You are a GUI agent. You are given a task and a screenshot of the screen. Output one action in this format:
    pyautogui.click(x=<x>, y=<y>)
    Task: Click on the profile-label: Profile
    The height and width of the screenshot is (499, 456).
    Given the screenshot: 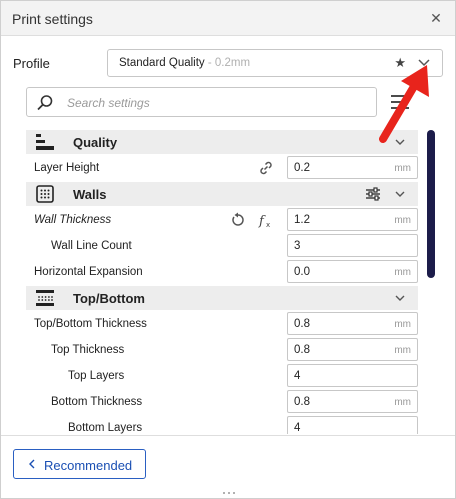 What is the action you would take?
    pyautogui.click(x=31, y=63)
    